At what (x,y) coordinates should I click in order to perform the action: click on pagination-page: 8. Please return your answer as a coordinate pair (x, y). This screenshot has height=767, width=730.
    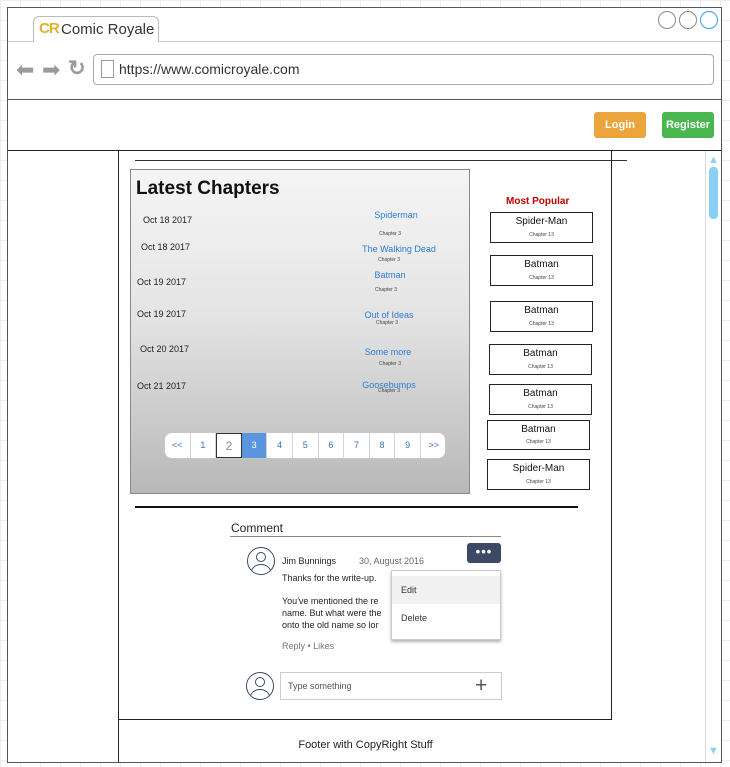
    Looking at the image, I should click on (383, 445).